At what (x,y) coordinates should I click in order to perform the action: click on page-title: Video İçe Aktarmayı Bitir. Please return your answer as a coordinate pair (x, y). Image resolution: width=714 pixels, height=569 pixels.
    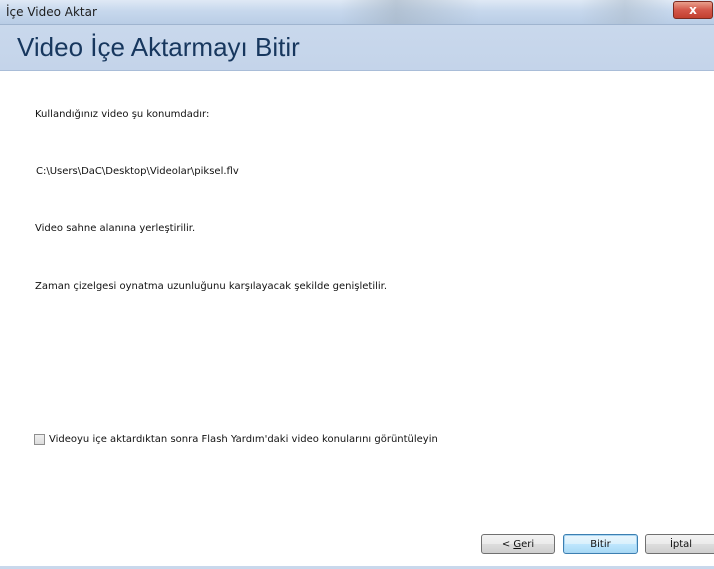
    Looking at the image, I should click on (158, 47).